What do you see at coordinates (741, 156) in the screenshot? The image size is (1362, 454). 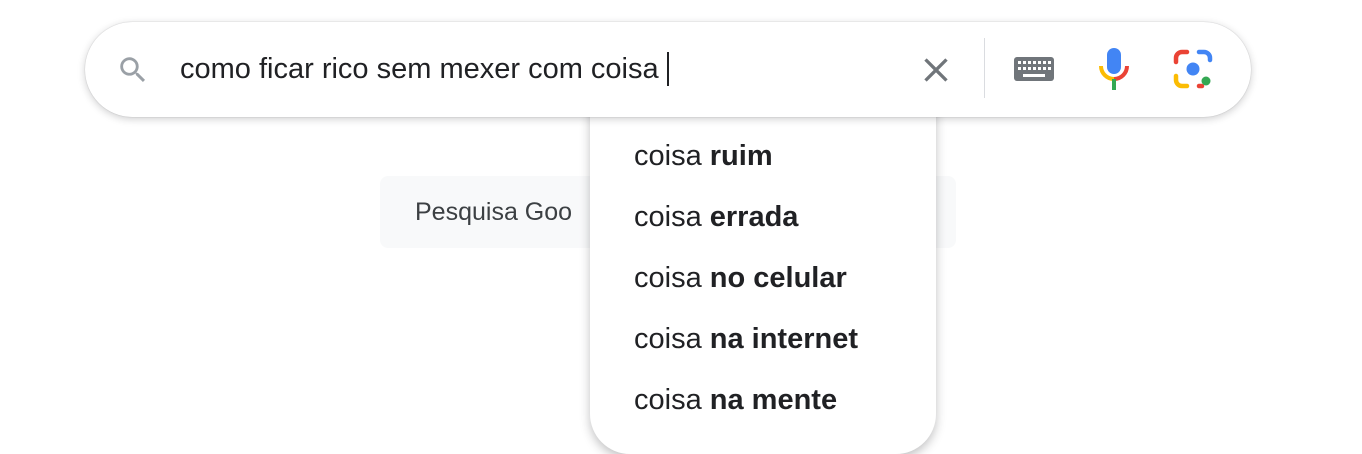 I see `suggestion-completion: ruim` at bounding box center [741, 156].